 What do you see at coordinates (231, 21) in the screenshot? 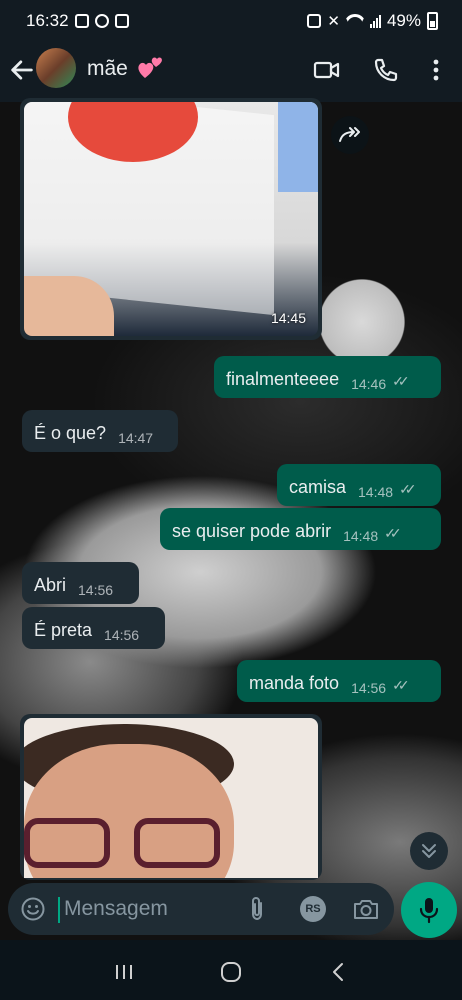
I see `status-bar: 16:32 ✕ 49%` at bounding box center [231, 21].